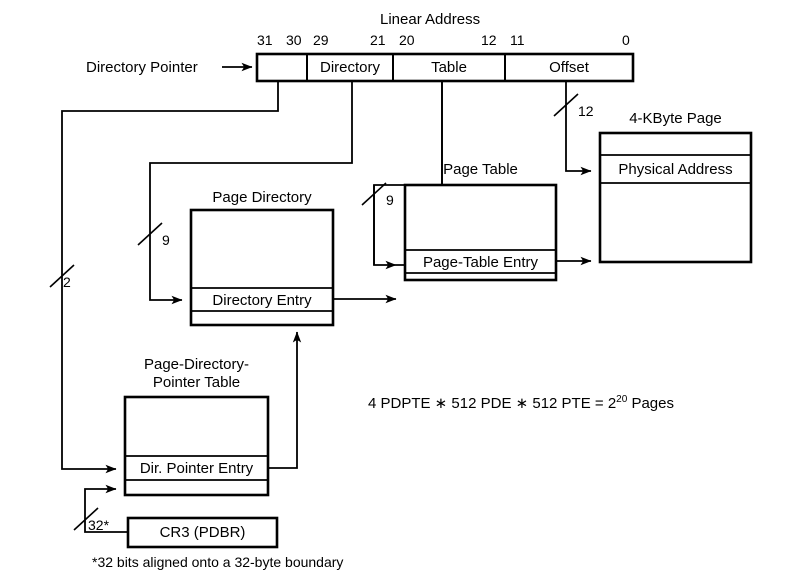 This screenshot has width=792, height=581. I want to click on bit-label-11: 11, so click(517, 40).